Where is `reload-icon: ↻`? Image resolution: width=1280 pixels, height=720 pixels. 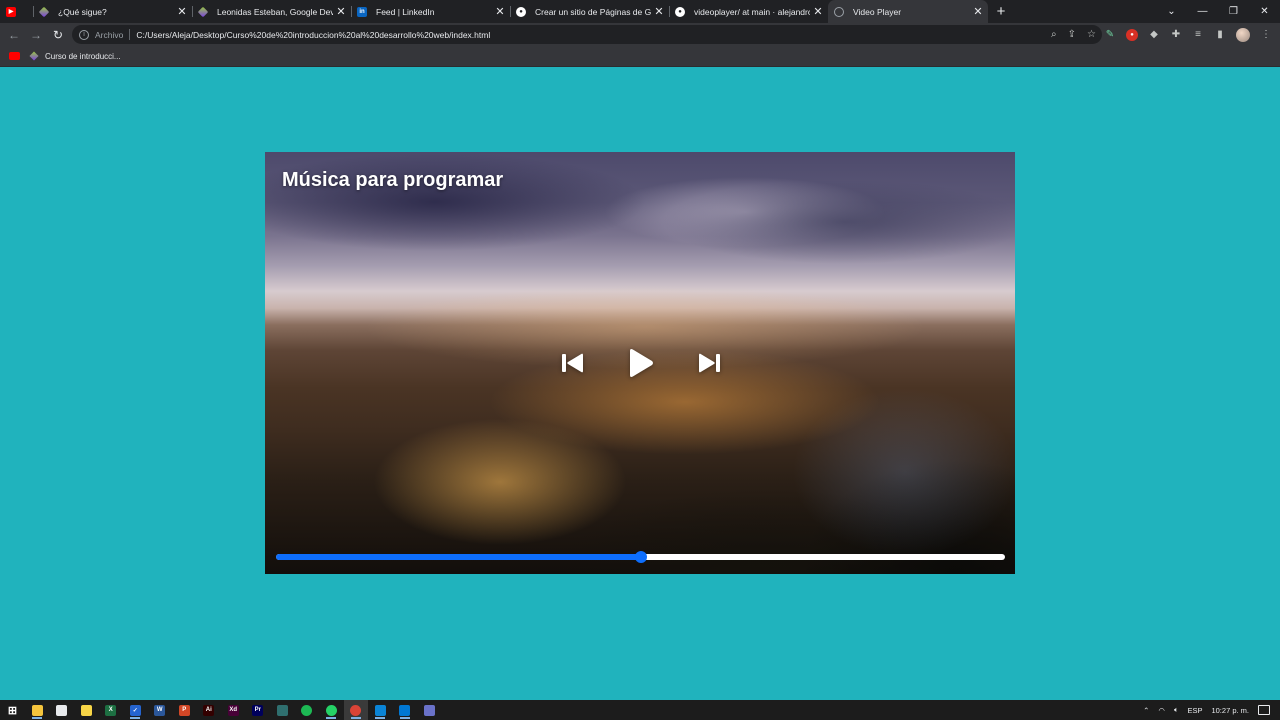 reload-icon: ↻ is located at coordinates (58, 34).